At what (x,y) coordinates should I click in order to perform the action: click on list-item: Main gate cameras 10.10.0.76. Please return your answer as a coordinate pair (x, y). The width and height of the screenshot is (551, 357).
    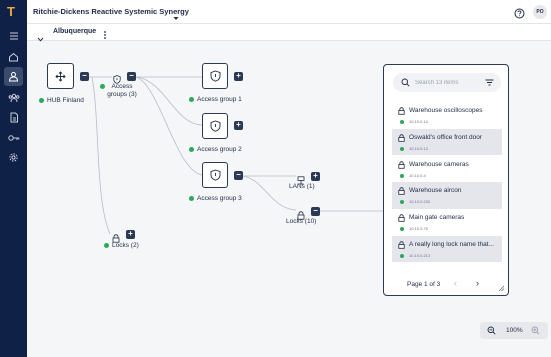
    Looking at the image, I should click on (447, 222).